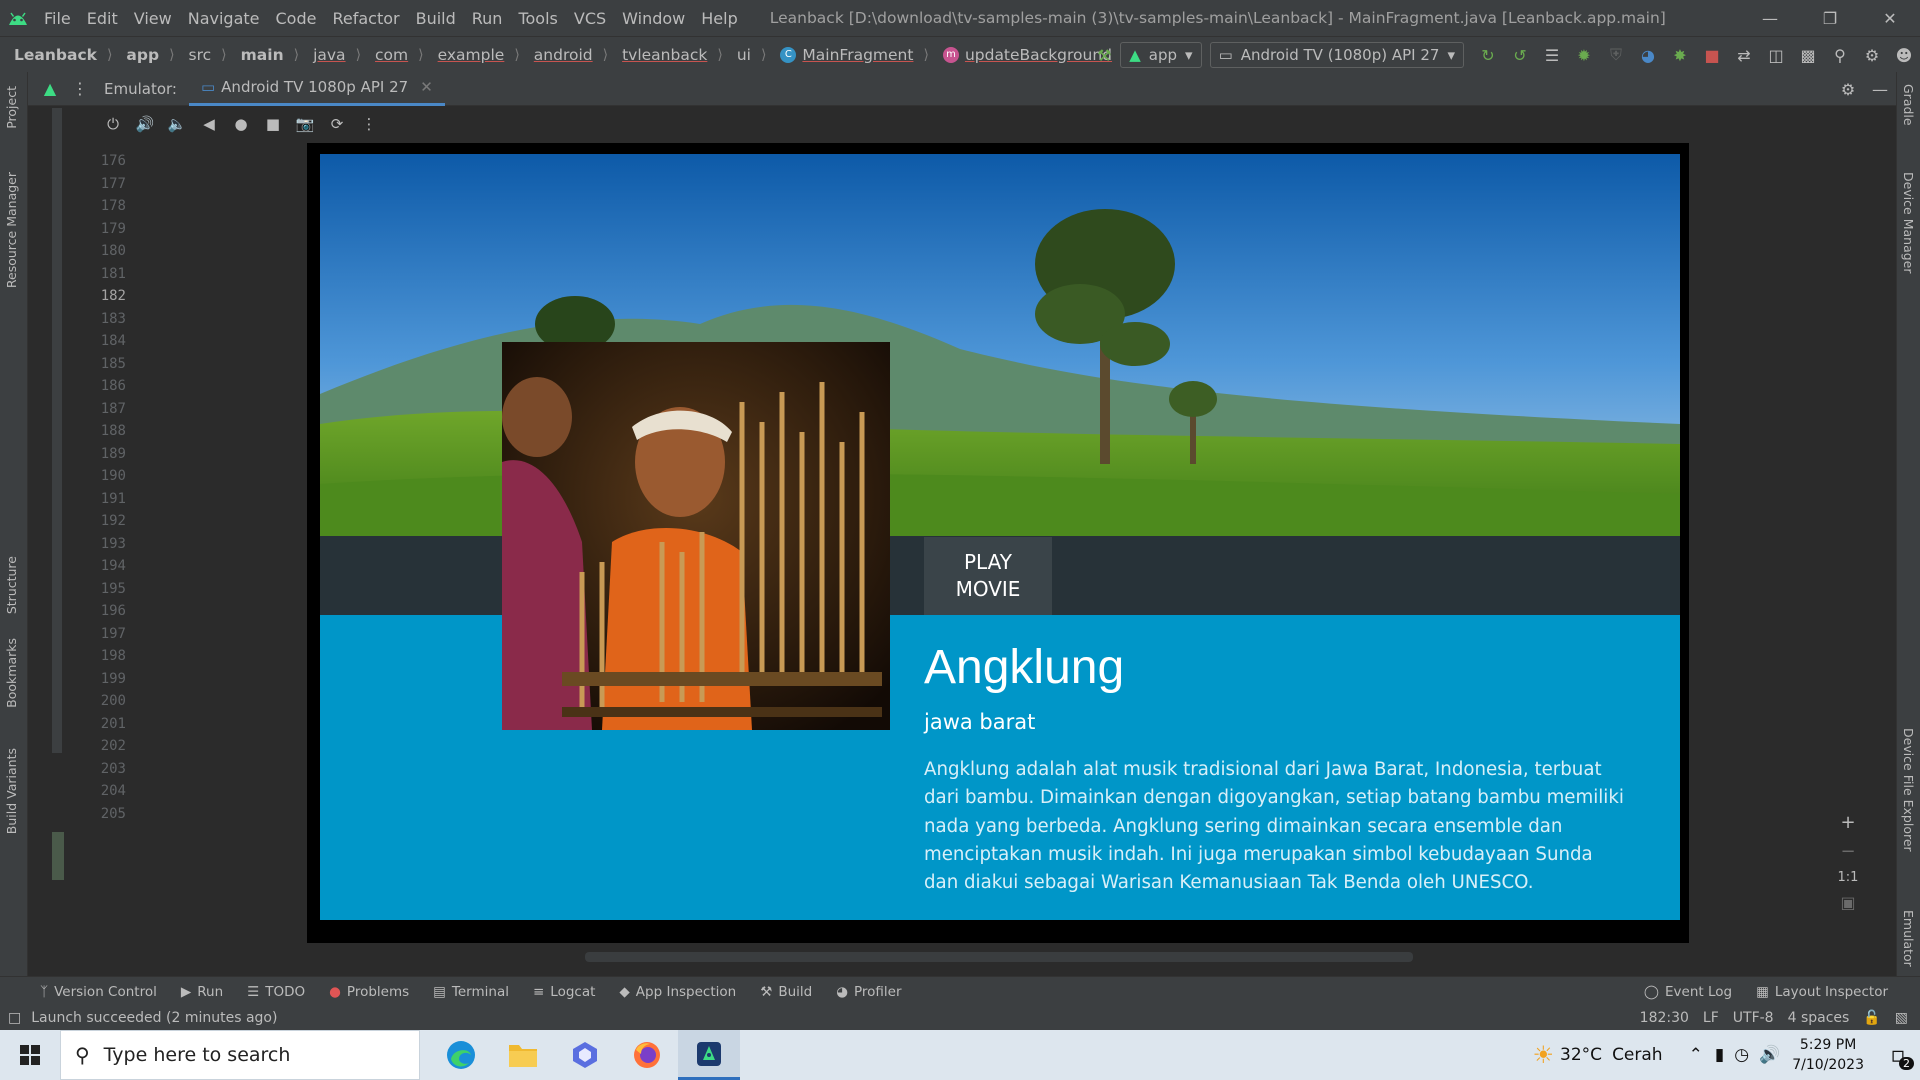 The height and width of the screenshot is (1080, 1920). I want to click on screenshot-camera-icon: 📷, so click(305, 124).